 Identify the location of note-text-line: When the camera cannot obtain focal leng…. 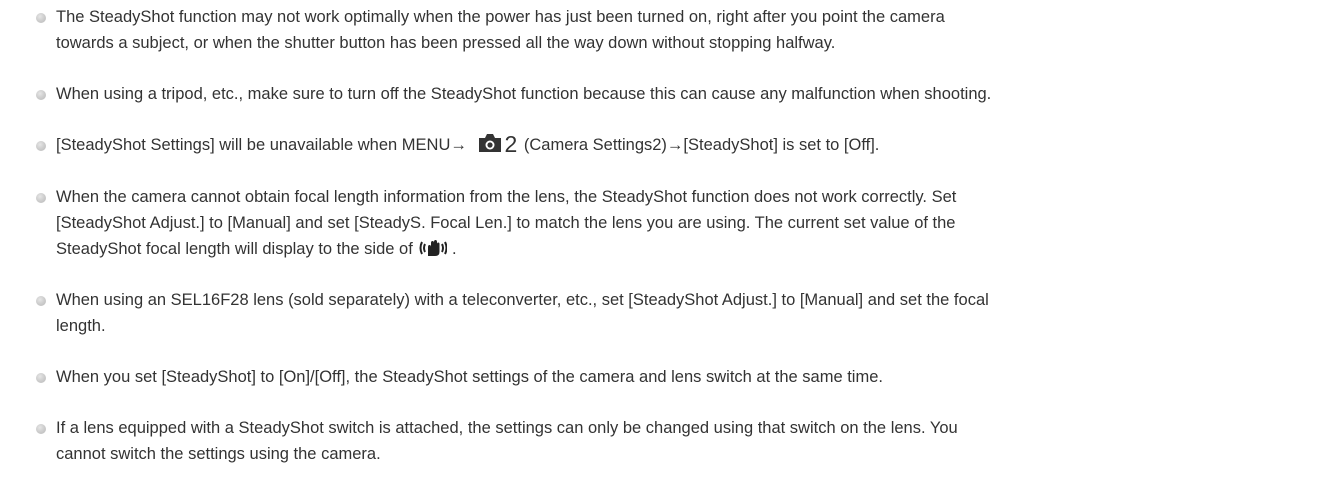
(506, 197).